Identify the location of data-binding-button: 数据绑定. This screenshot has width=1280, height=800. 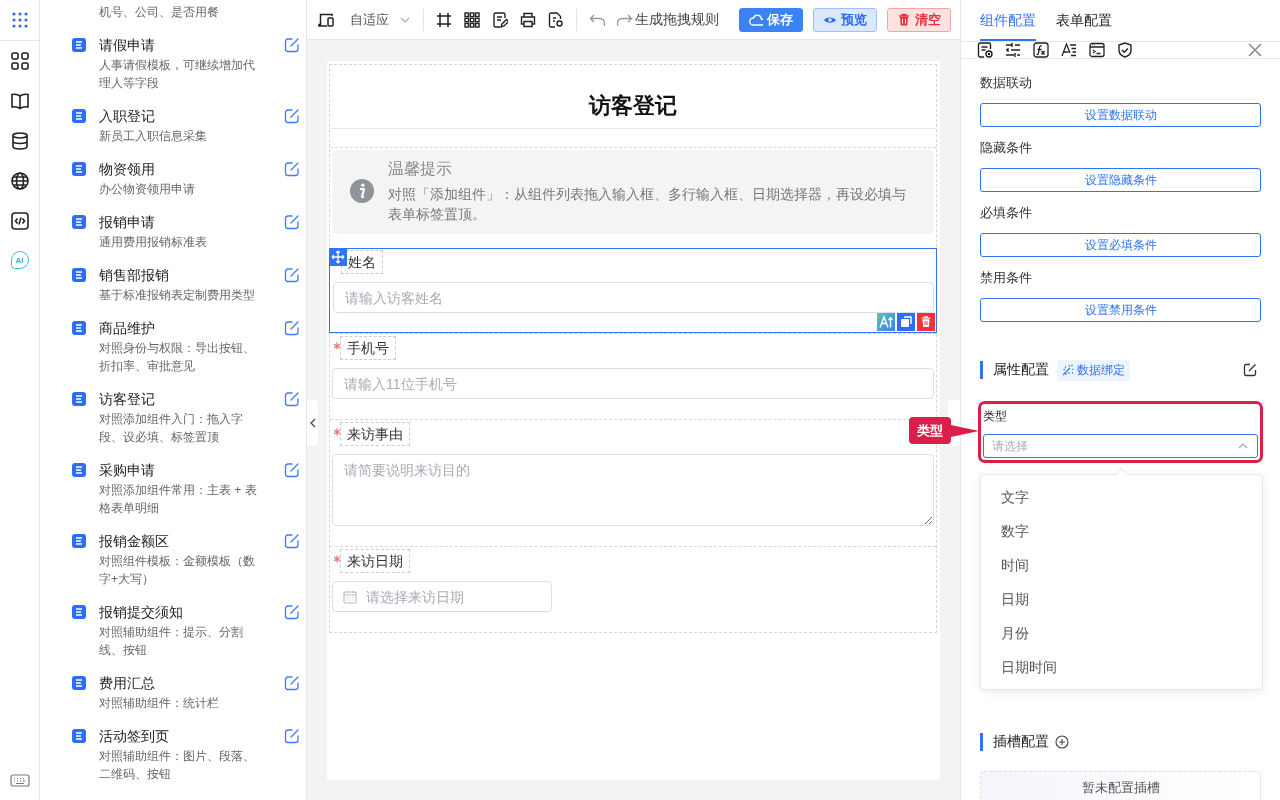
(1093, 370).